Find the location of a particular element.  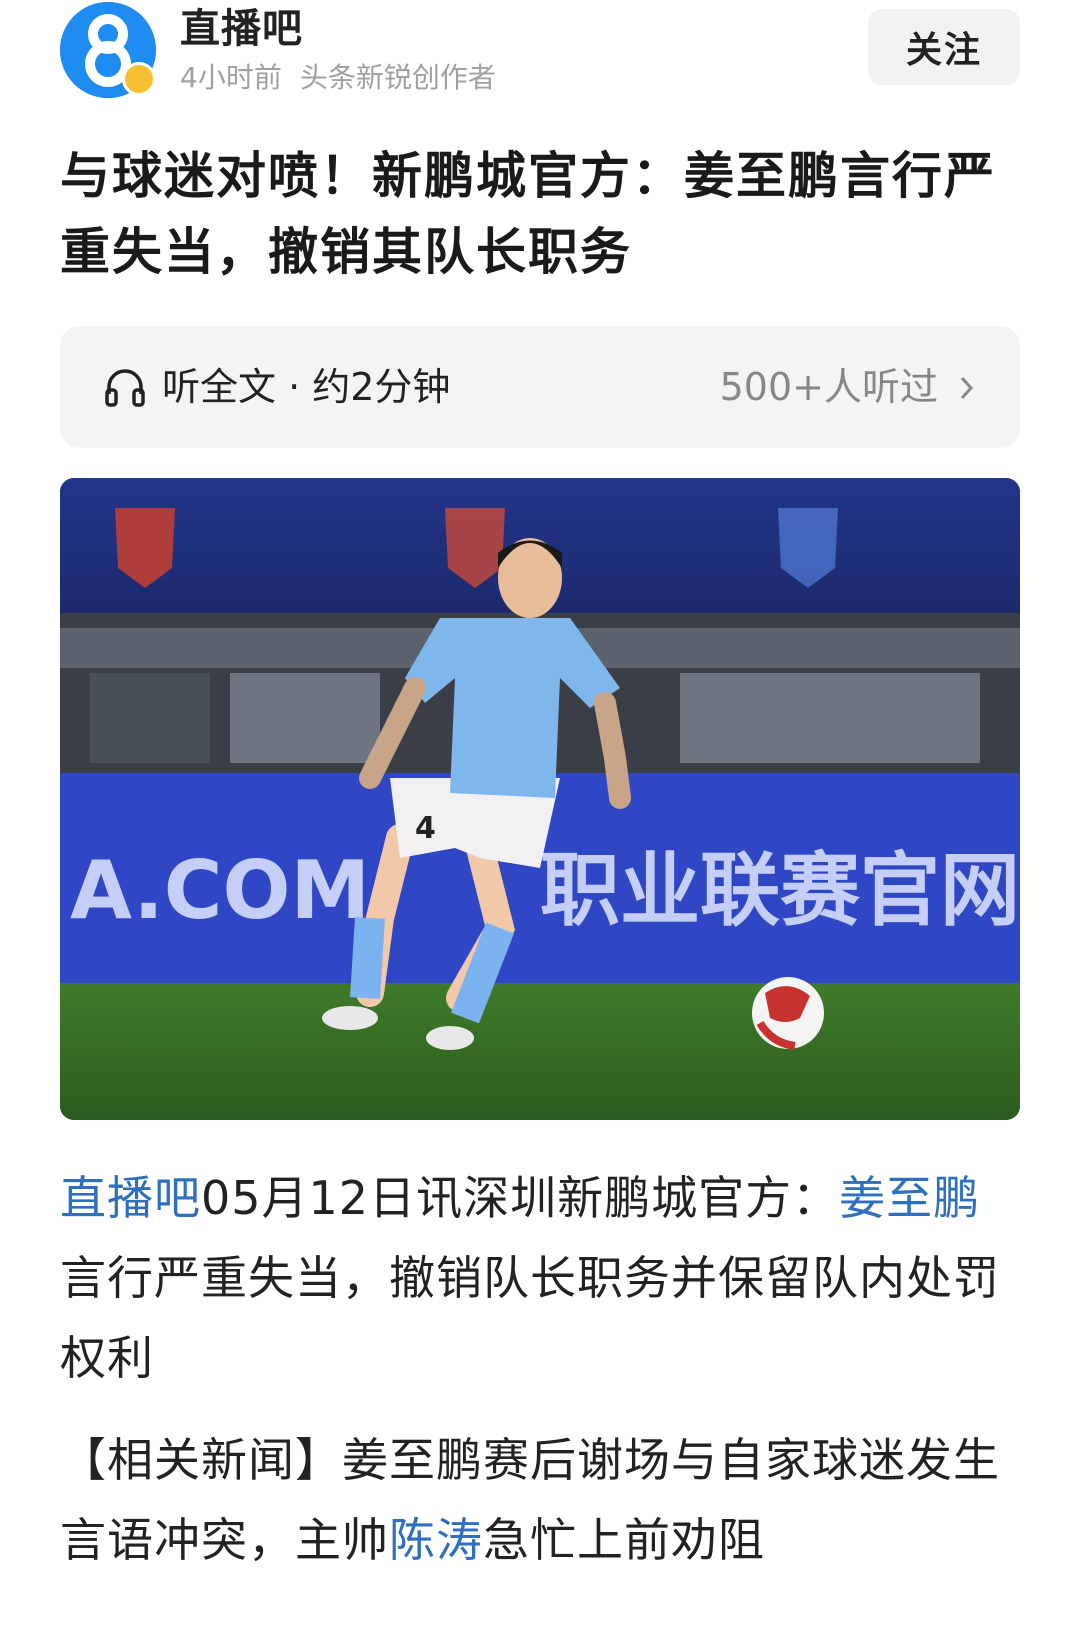

paragraph-text: 言行严重失当，撤销队长职务并保留队内处罚权利 is located at coordinates (530, 1318).